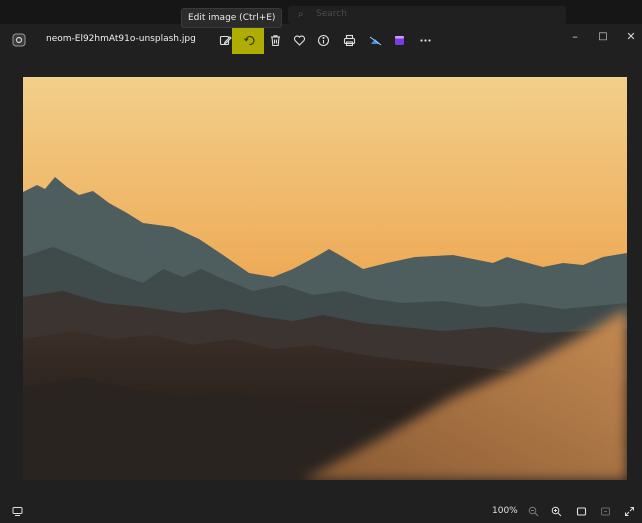 The image size is (642, 523). I want to click on search-icon: ⌕, so click(301, 14).